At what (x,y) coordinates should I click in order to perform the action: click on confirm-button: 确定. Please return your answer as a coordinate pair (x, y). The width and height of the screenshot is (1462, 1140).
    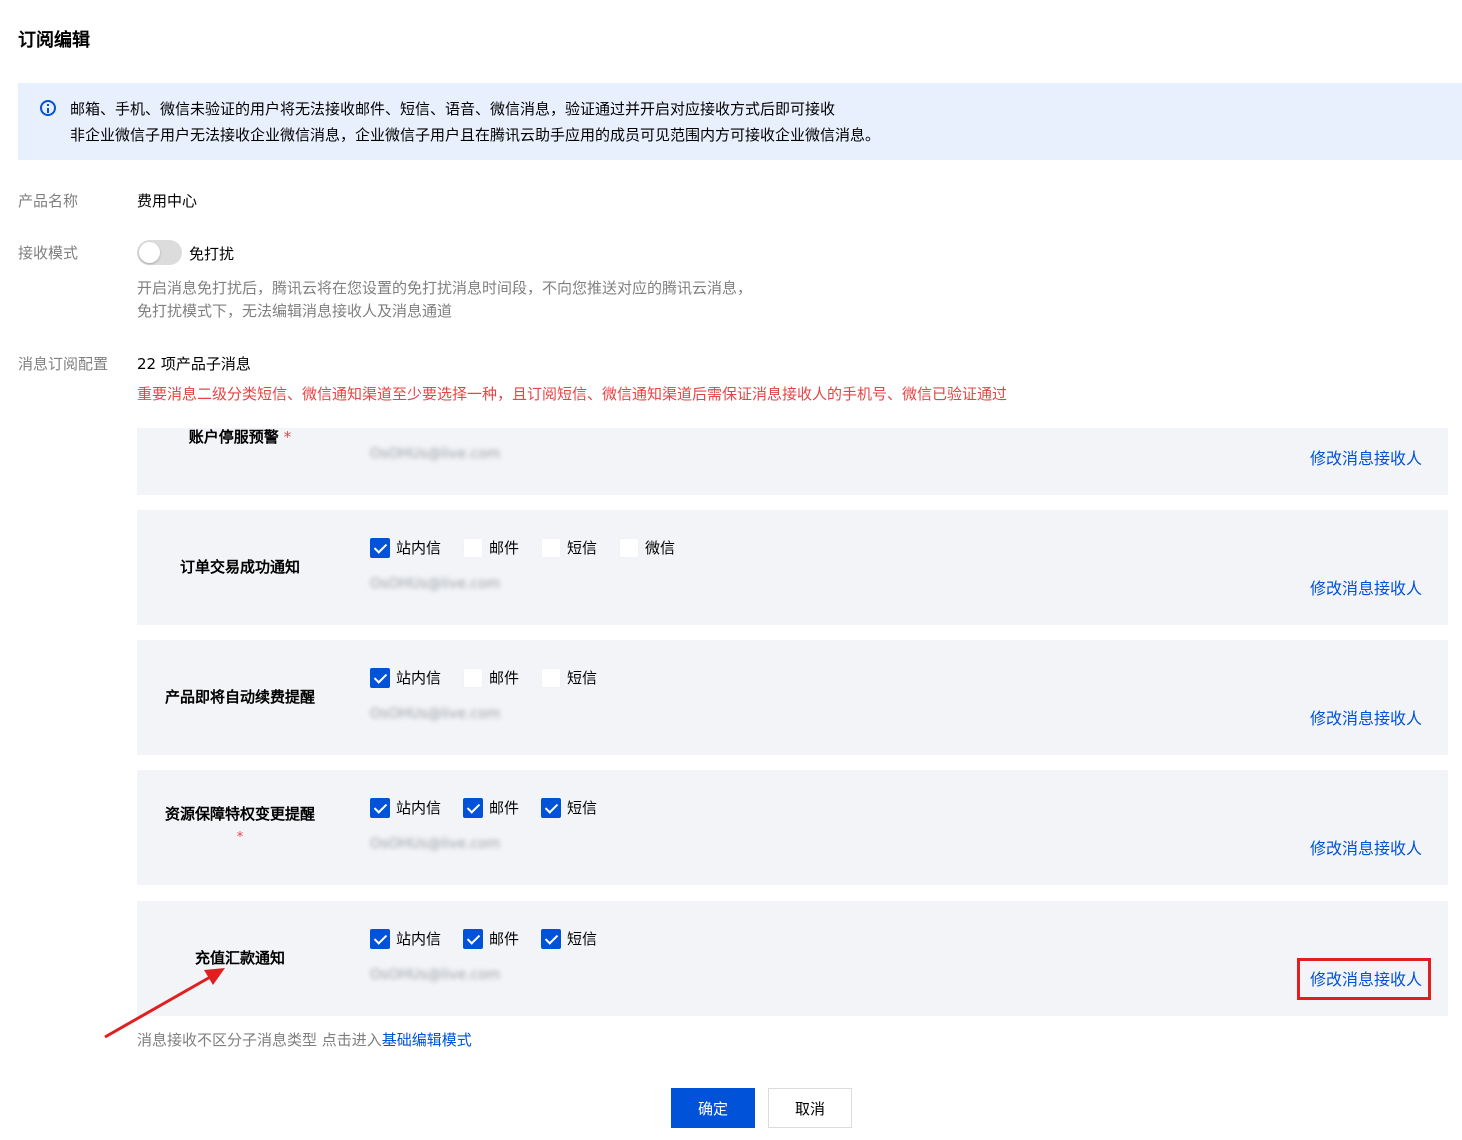
    Looking at the image, I should click on (713, 1108).